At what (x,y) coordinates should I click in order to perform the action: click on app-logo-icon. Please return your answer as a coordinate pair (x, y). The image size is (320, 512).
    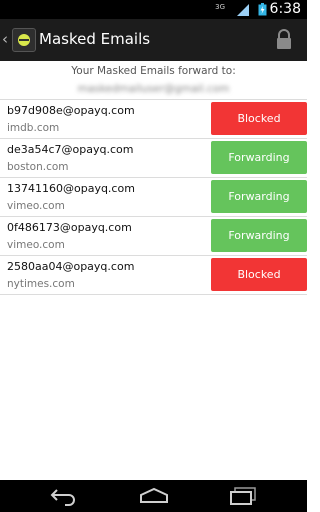
    Looking at the image, I should click on (24, 40).